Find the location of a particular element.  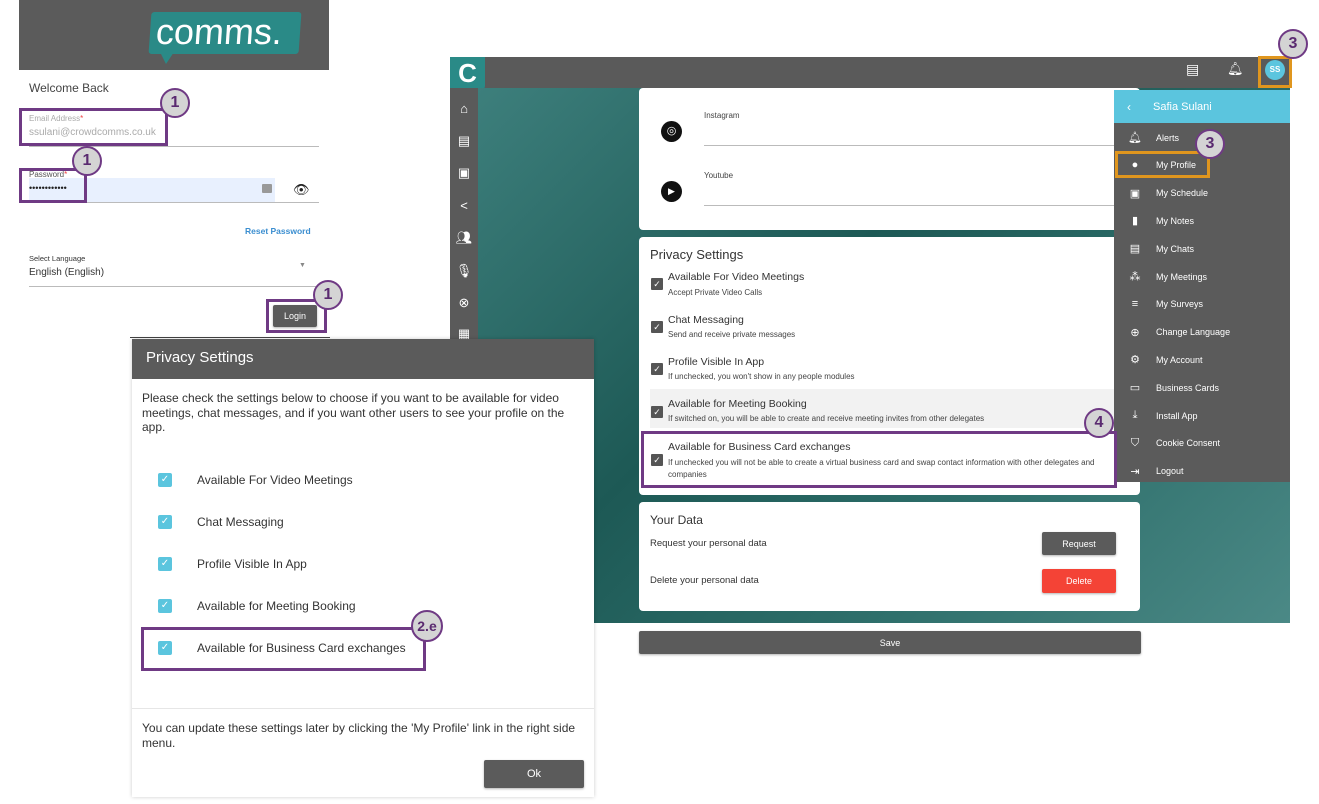

drawer-item-label: Alerts is located at coordinates (1168, 137).